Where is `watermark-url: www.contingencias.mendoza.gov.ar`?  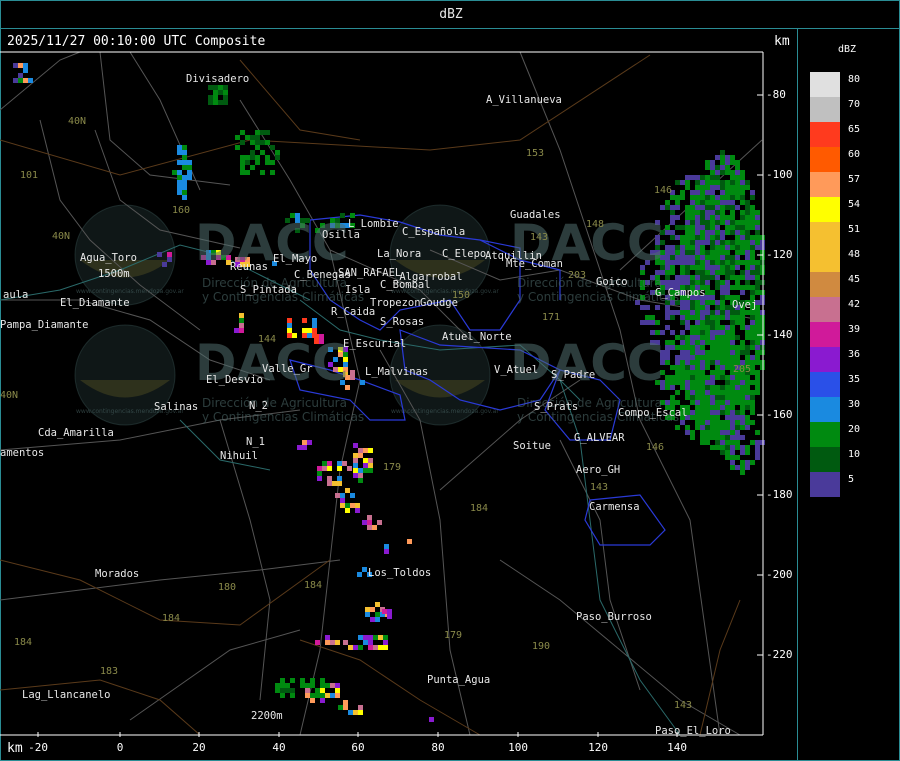
watermark-url: www.contingencias.mendoza.gov.ar is located at coordinates (130, 291).